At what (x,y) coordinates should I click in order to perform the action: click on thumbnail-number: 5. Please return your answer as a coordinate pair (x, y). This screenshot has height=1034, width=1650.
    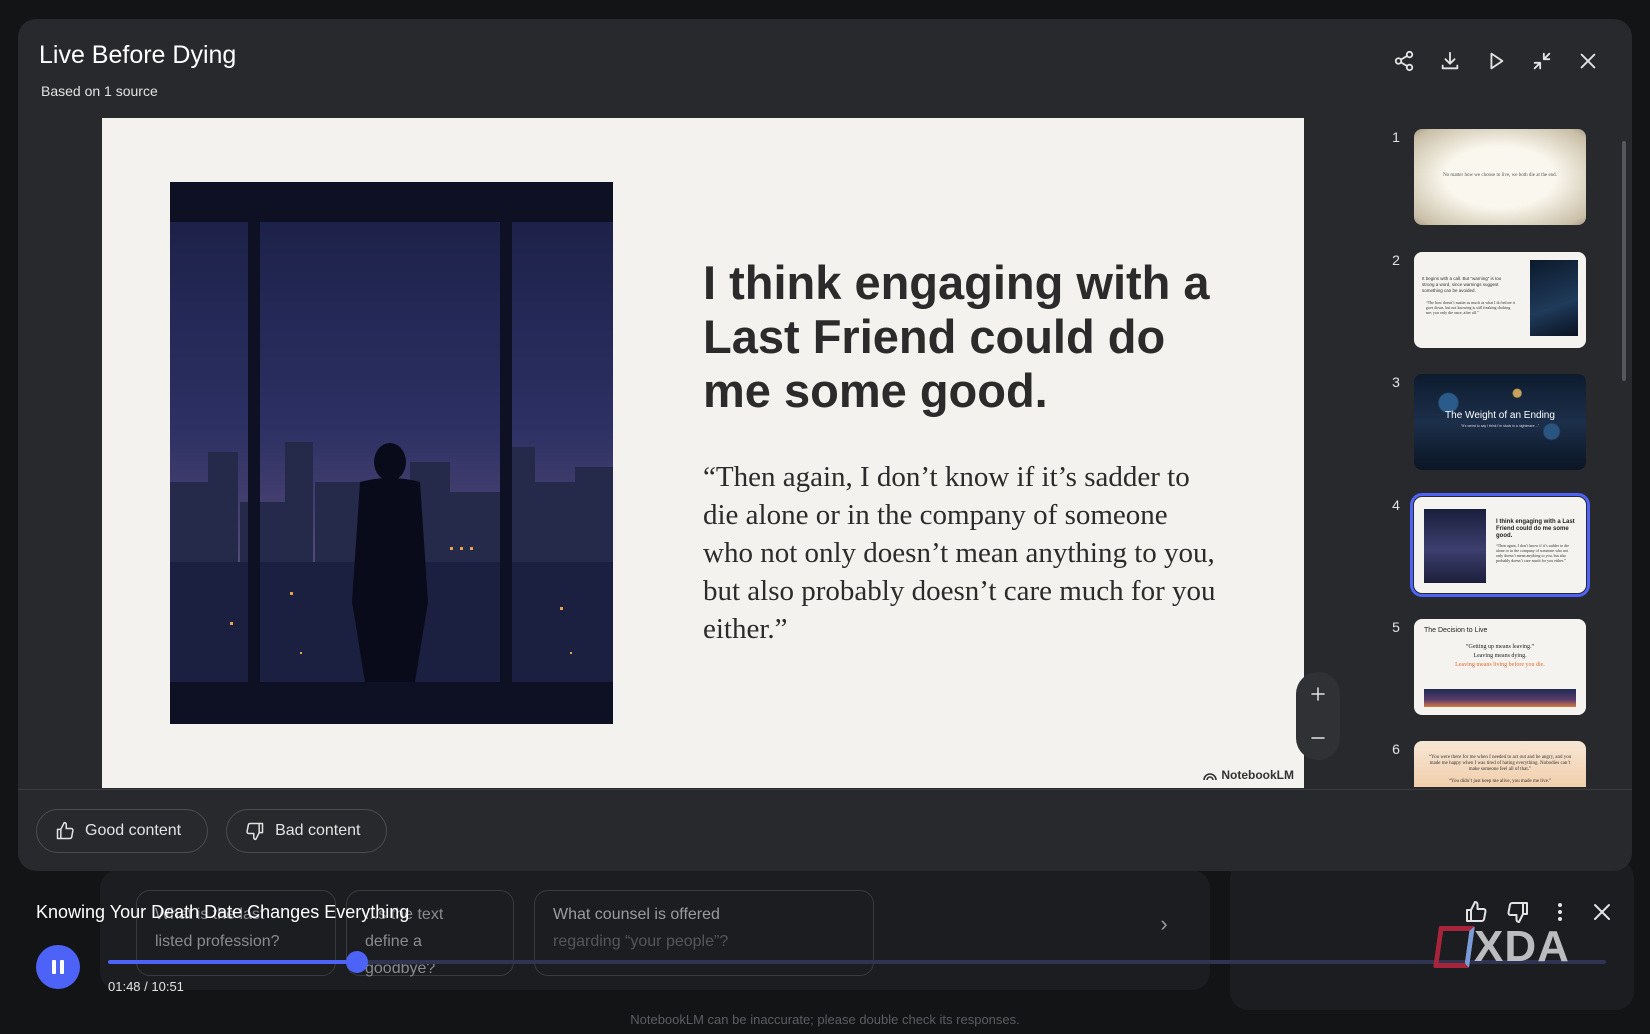
    Looking at the image, I should click on (1396, 627).